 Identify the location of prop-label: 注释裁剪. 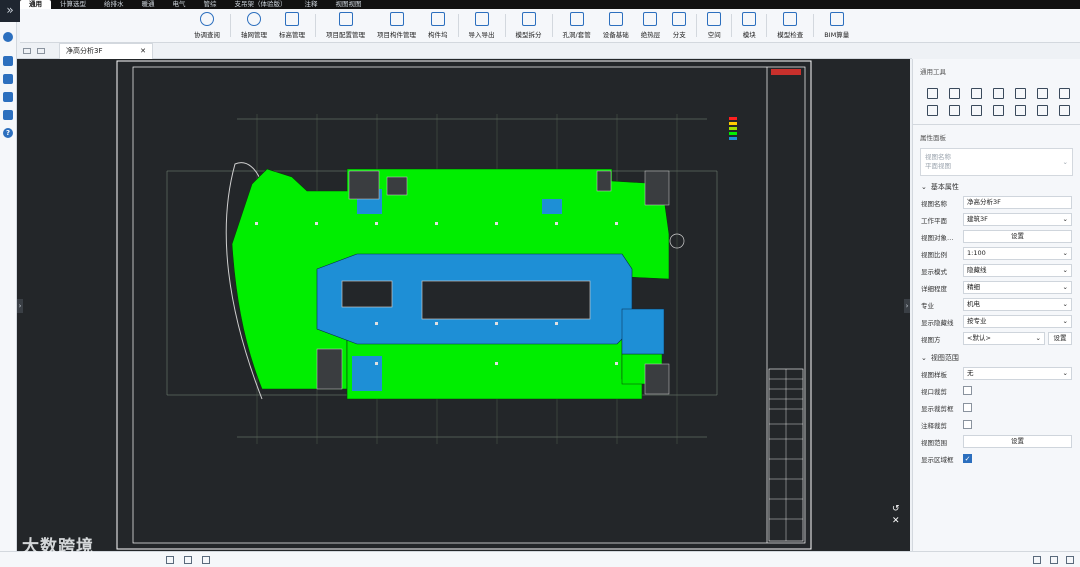
(934, 425).